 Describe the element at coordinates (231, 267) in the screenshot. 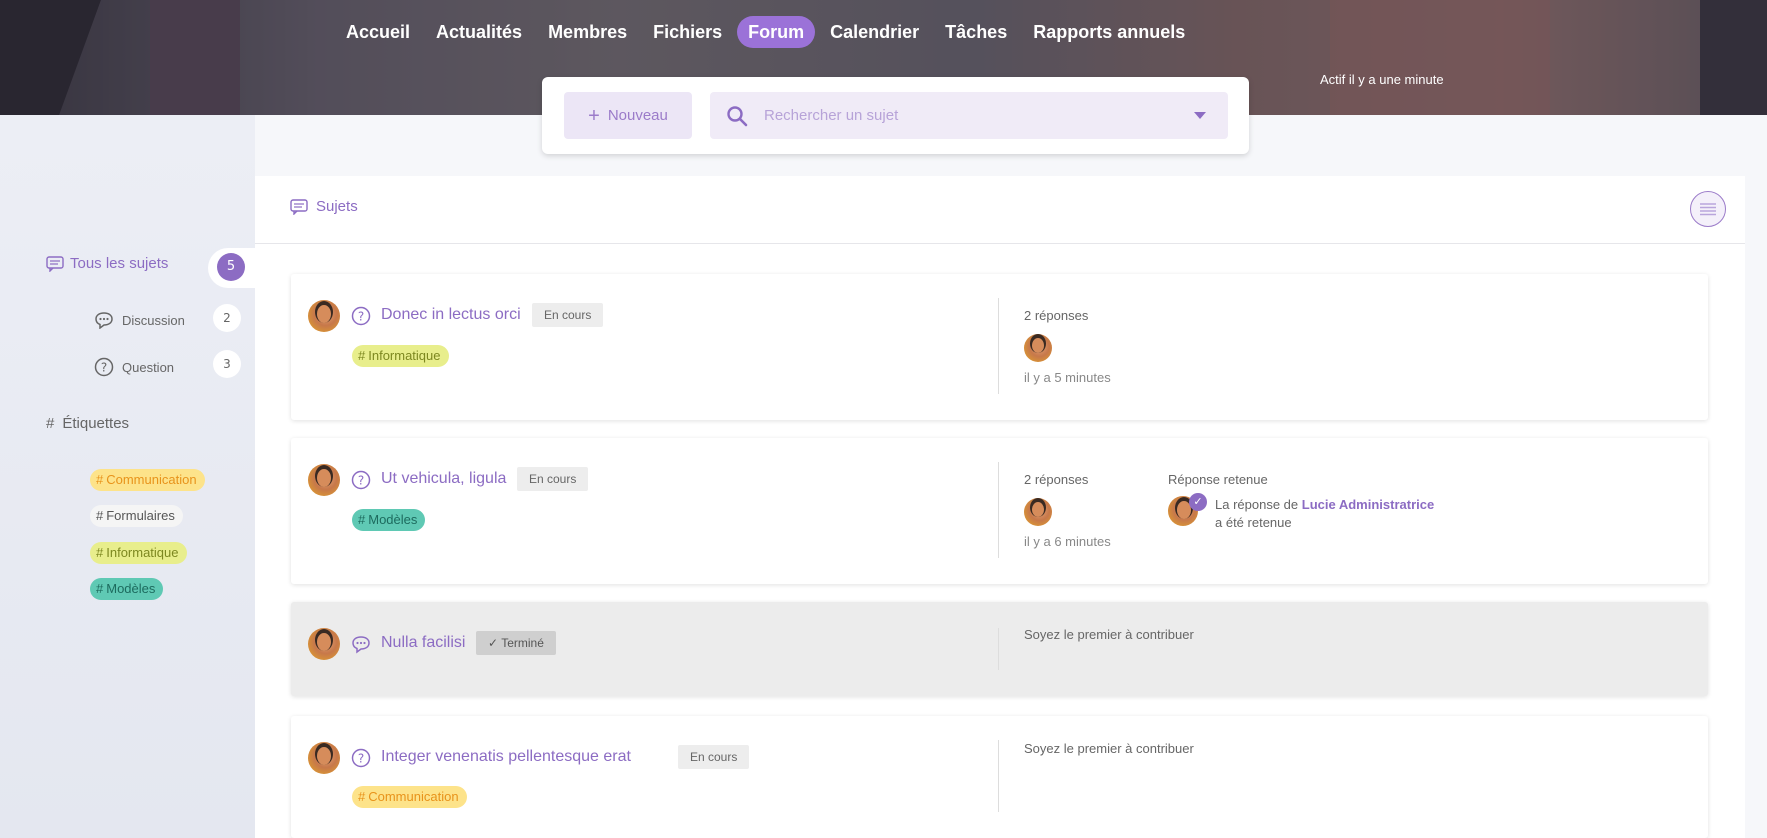

I see `all-topics-count: 5` at that location.